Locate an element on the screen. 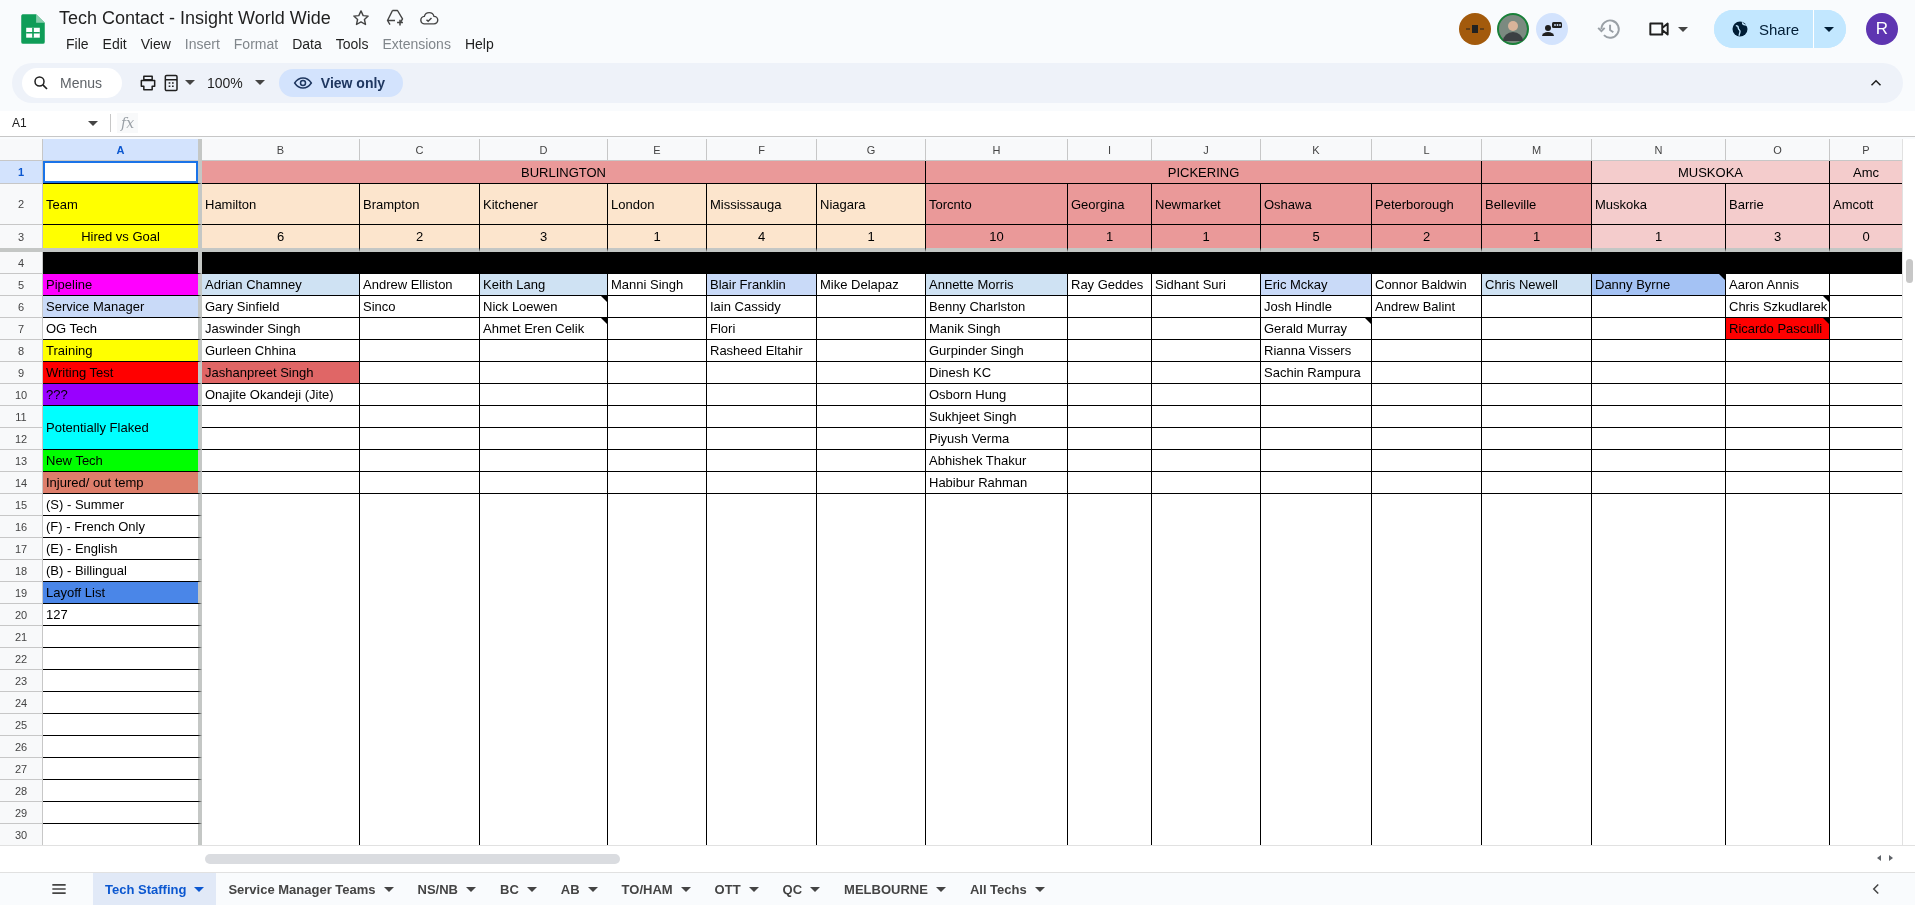 This screenshot has height=905, width=1915. column-header: J is located at coordinates (1206, 150).